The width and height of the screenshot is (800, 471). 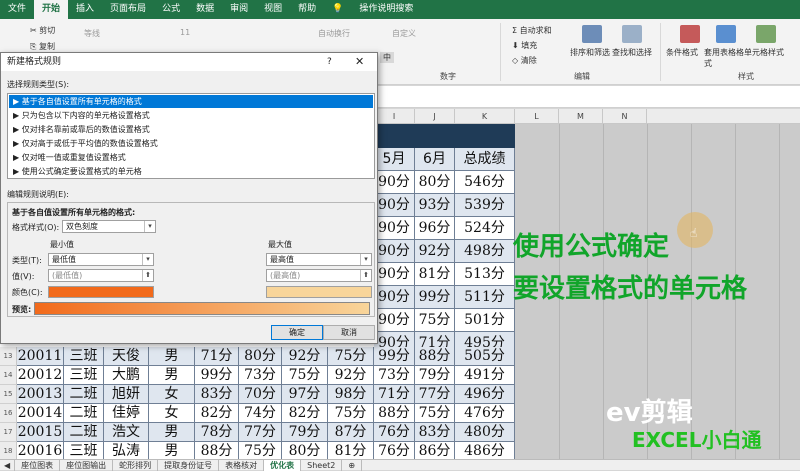 I want to click on max-color-picker, so click(x=319, y=292).